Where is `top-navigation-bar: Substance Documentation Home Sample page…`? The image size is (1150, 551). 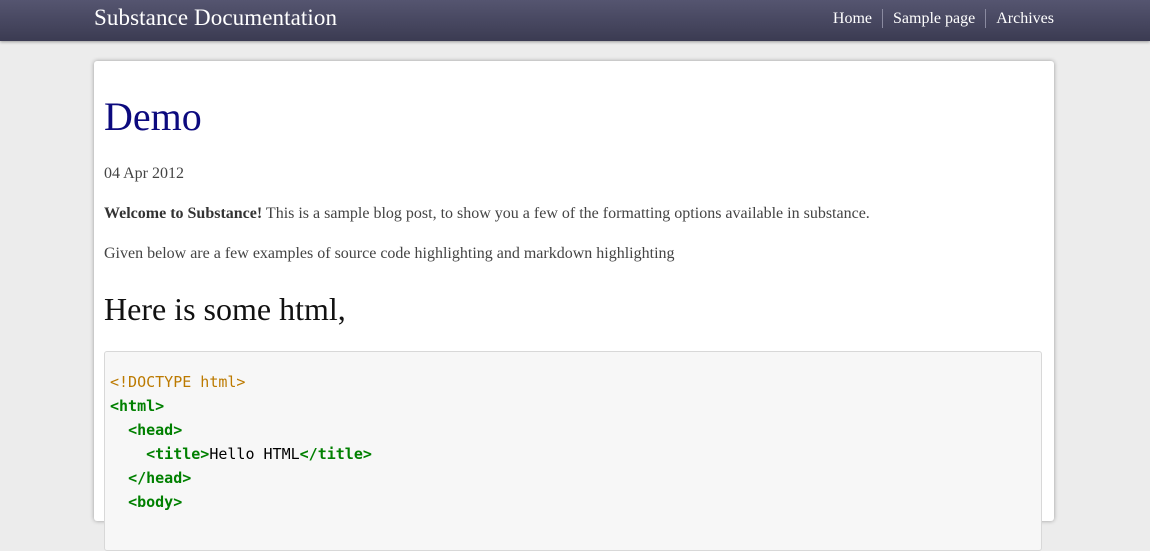
top-navigation-bar: Substance Documentation Home Sample page… is located at coordinates (575, 20).